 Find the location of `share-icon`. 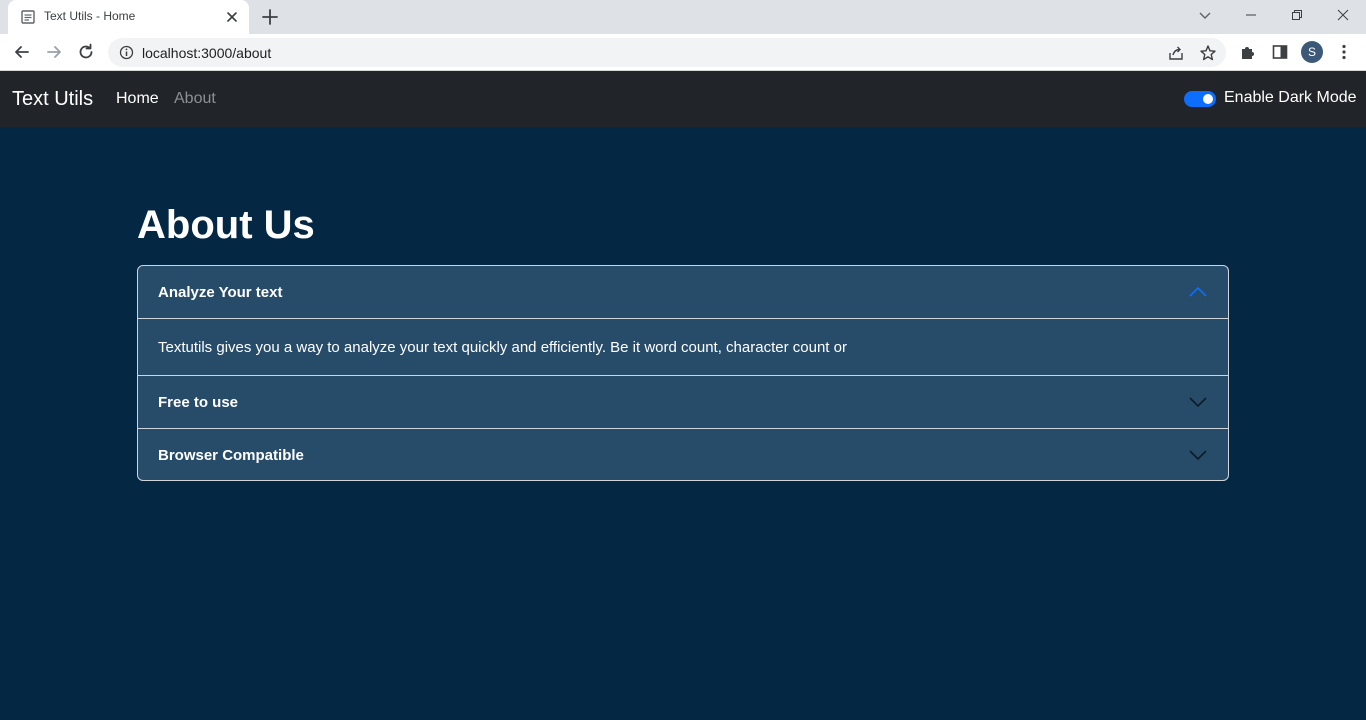

share-icon is located at coordinates (1176, 53).